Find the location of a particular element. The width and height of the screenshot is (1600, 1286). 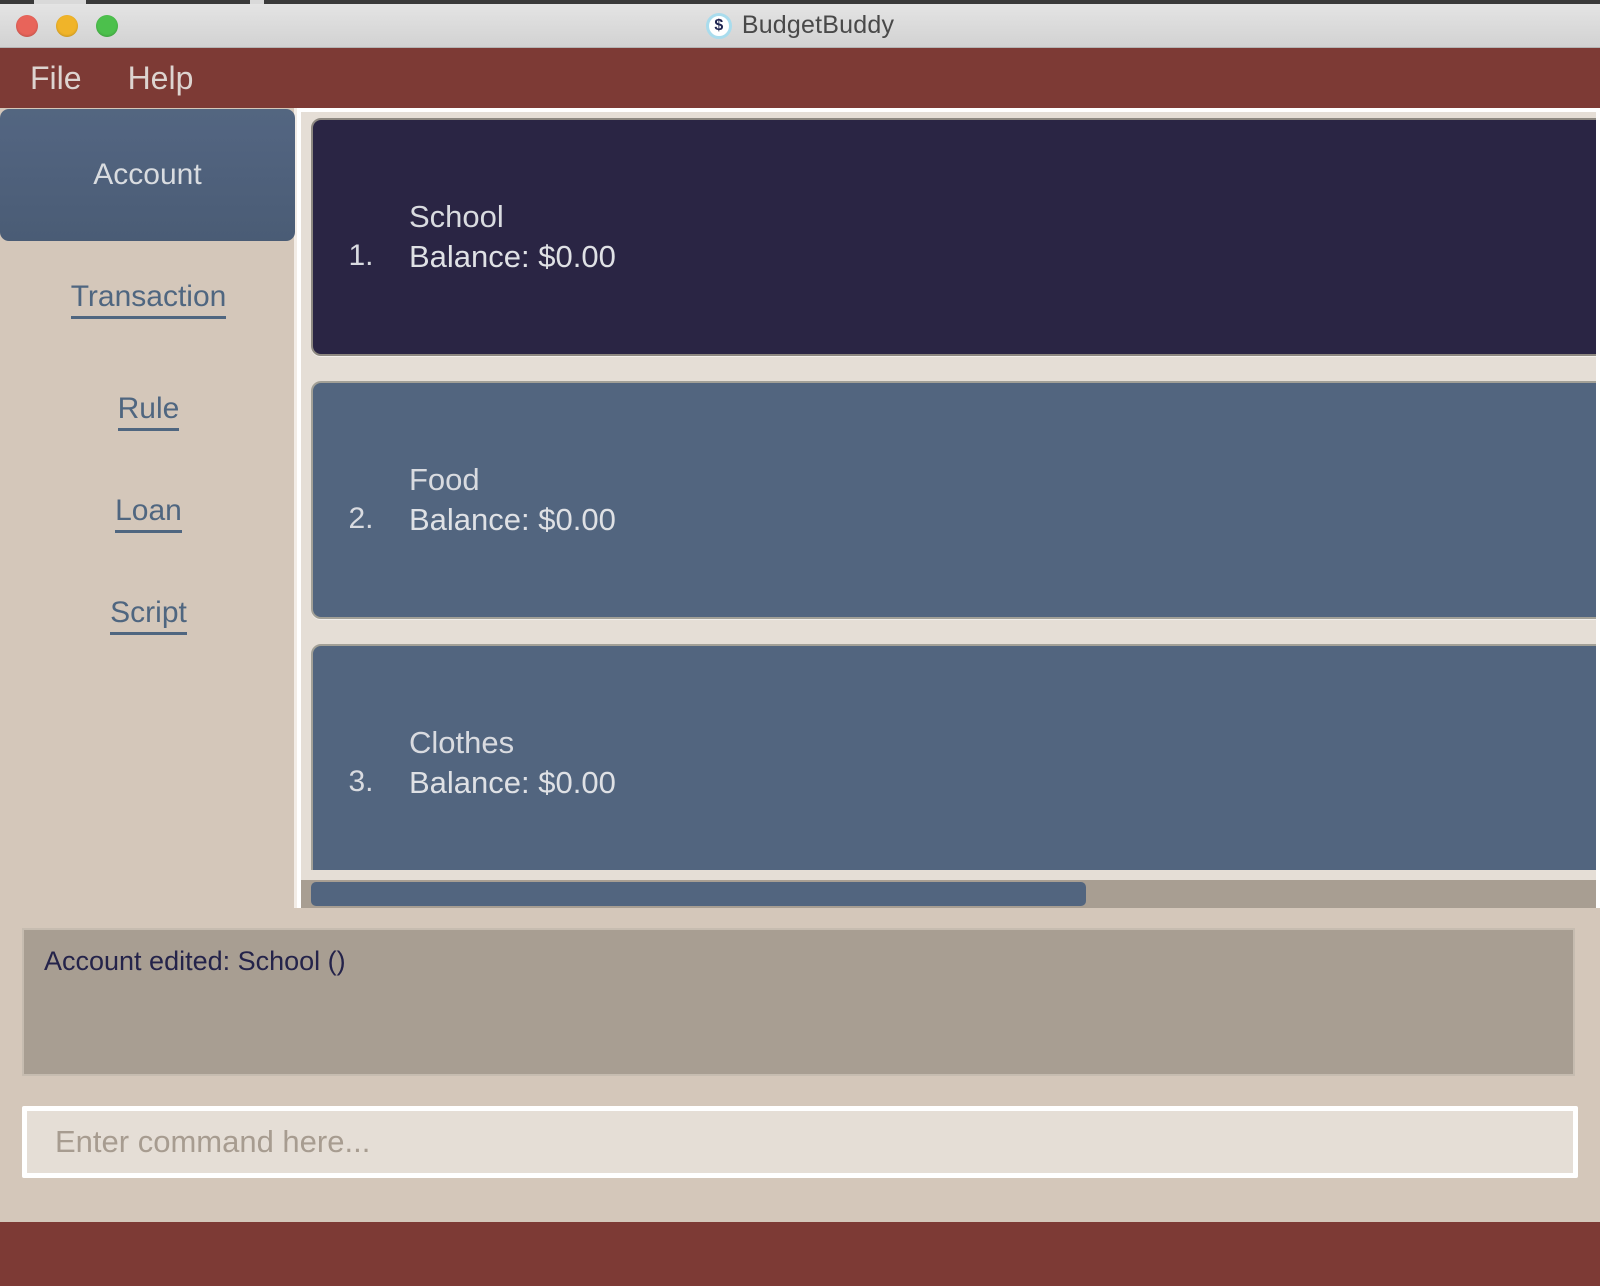

sidebar-item-transaction: Transaction is located at coordinates (148, 299).